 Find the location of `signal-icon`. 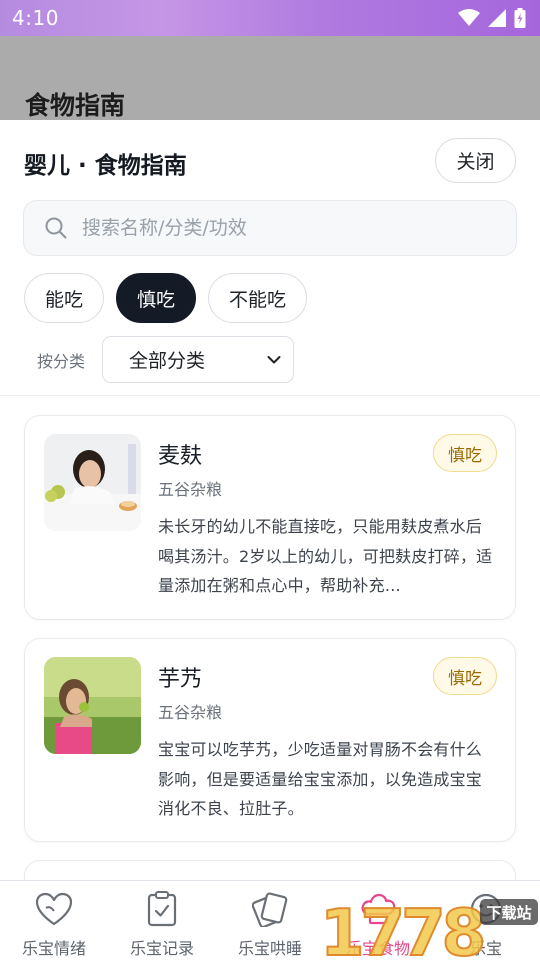

signal-icon is located at coordinates (497, 18).